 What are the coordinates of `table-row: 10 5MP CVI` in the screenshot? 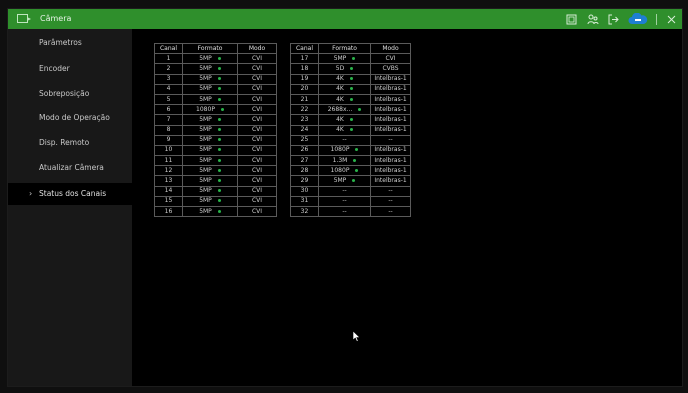 It's located at (215, 150).